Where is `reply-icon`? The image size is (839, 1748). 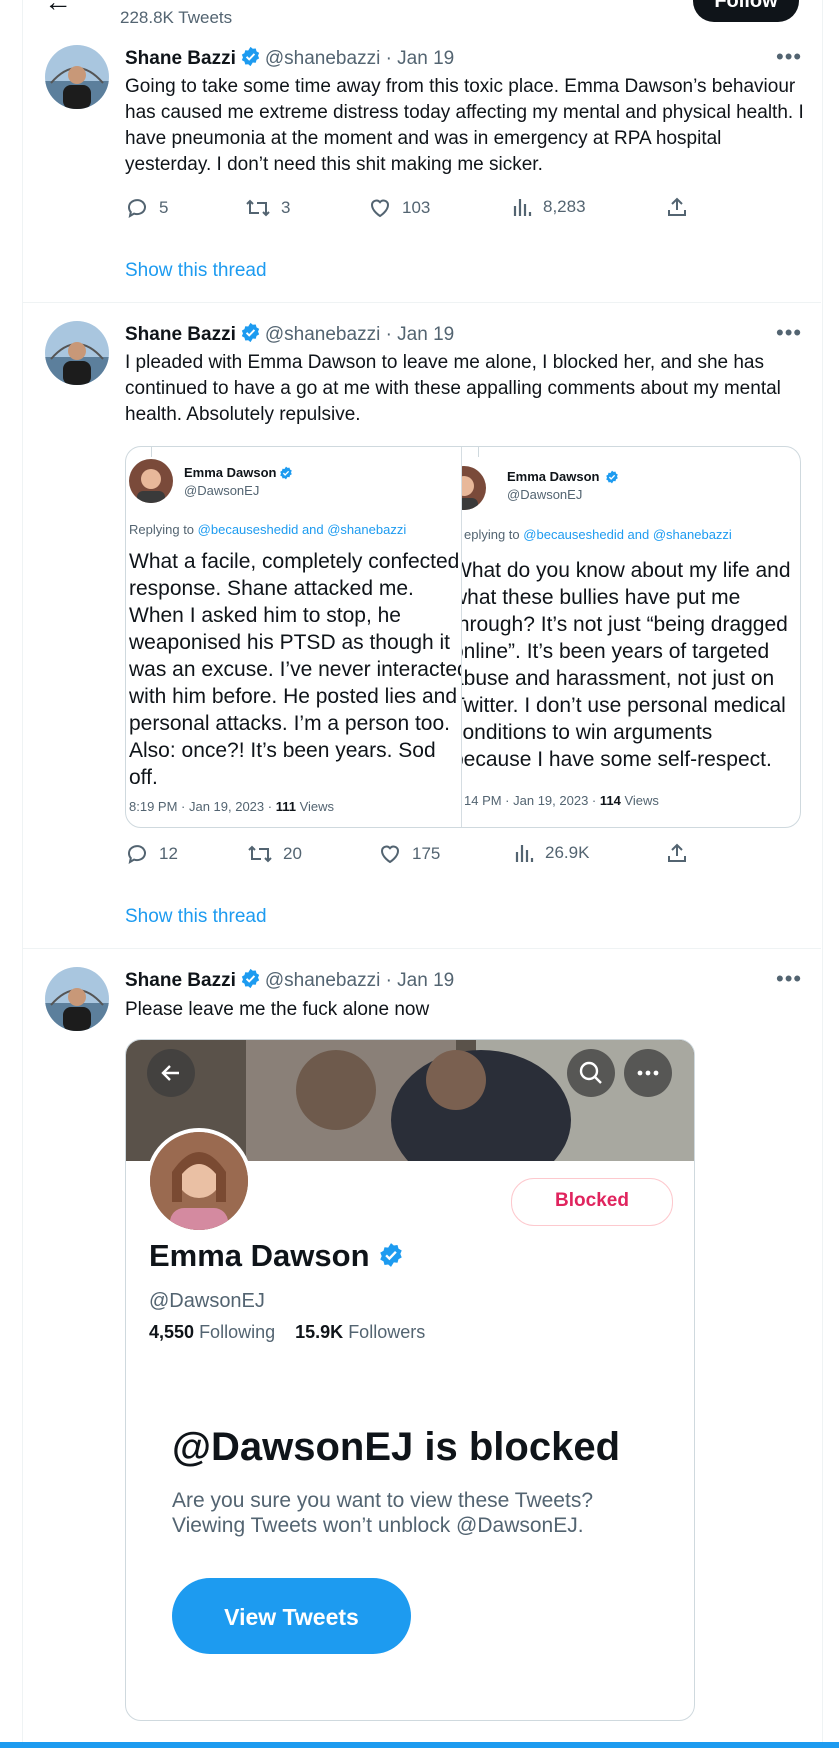 reply-icon is located at coordinates (137, 855).